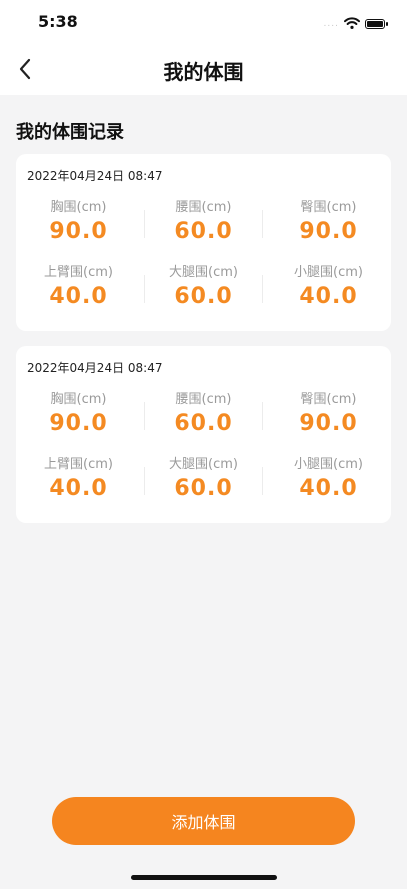  Describe the element at coordinates (352, 23) in the screenshot. I see `wifi-icon` at that location.